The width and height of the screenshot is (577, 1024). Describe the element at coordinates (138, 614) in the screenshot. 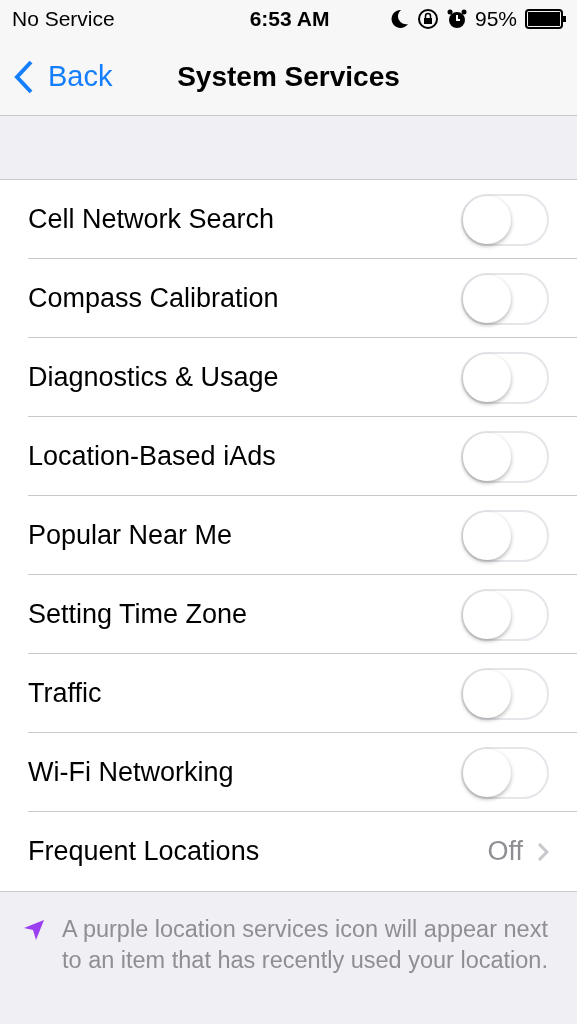

I see `row-label: Setting Time Zone` at that location.